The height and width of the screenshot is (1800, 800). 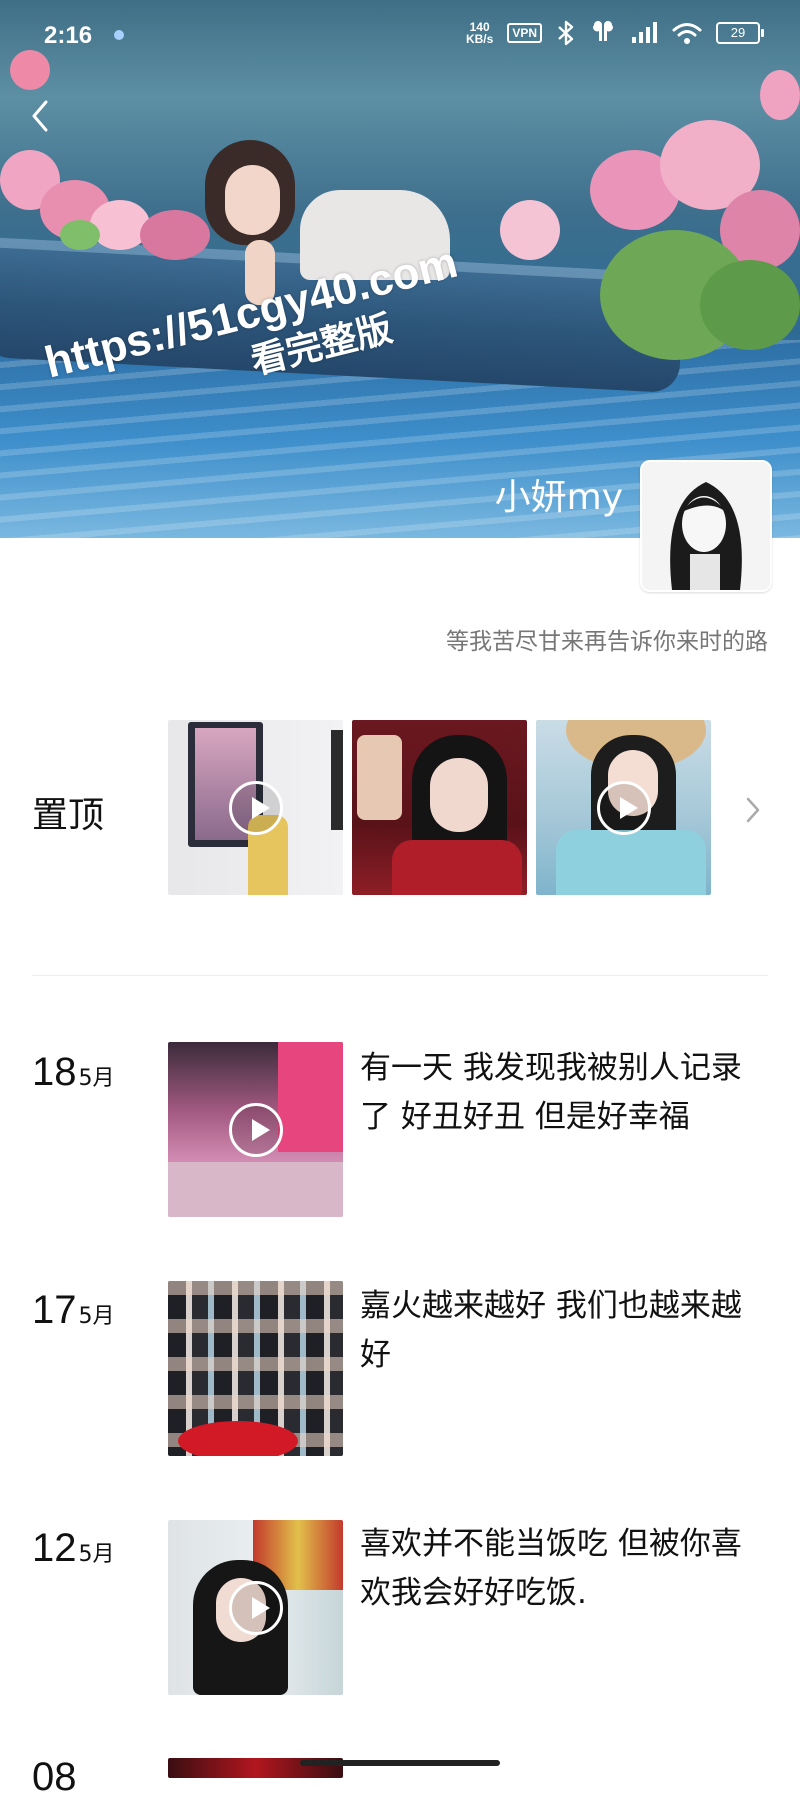 I want to click on post-text: 有一天 我发现我被别人记录了 好丑好丑 但是好幸福, so click(x=565, y=1093).